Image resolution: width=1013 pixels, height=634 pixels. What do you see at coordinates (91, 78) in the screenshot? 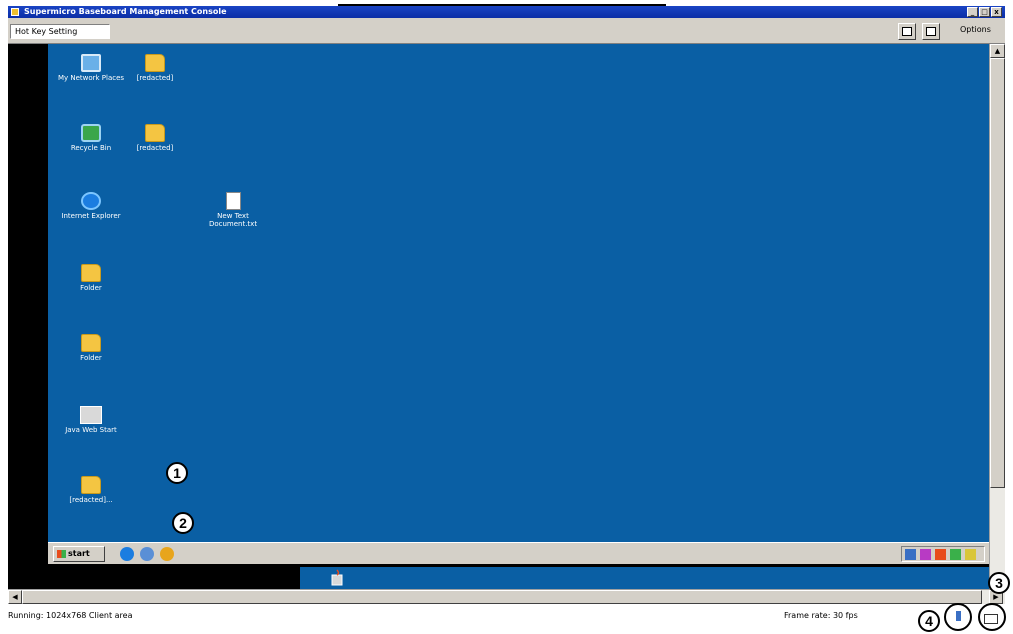
I see `icon-label: My Network Places` at bounding box center [91, 78].